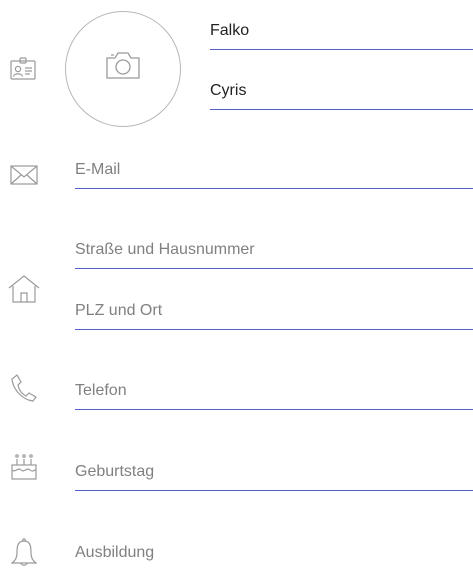  Describe the element at coordinates (98, 169) in the screenshot. I see `email-placeholder: E-Mail` at that location.